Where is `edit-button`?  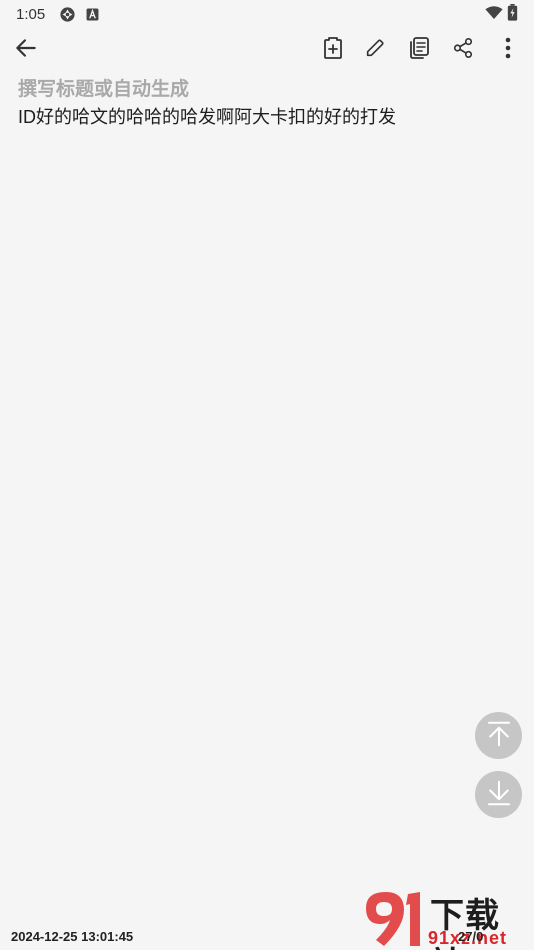
edit-button is located at coordinates (375, 50).